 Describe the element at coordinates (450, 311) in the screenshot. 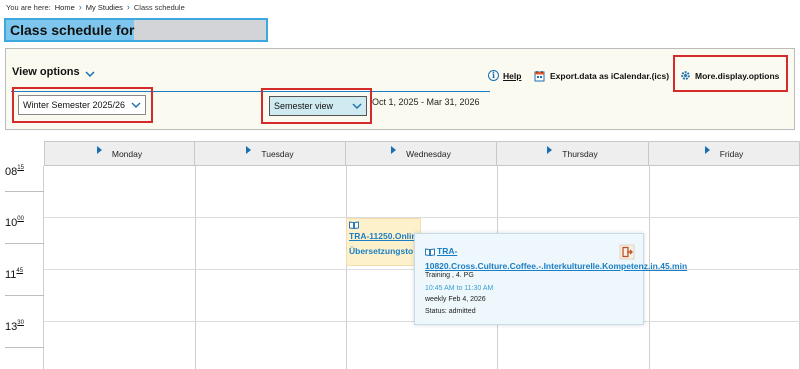

I see `popup-status: Status: admitted` at that location.